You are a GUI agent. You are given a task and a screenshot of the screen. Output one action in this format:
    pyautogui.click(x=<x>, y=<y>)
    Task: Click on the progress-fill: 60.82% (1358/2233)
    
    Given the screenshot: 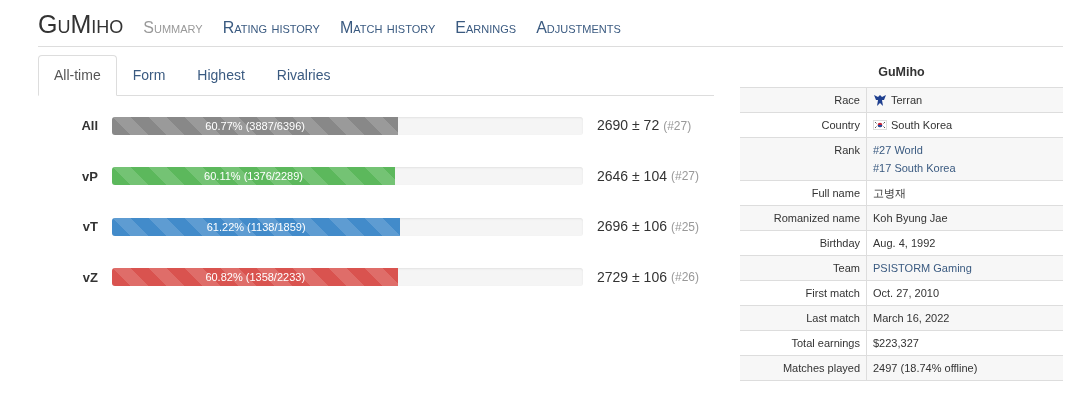 What is the action you would take?
    pyautogui.click(x=255, y=277)
    